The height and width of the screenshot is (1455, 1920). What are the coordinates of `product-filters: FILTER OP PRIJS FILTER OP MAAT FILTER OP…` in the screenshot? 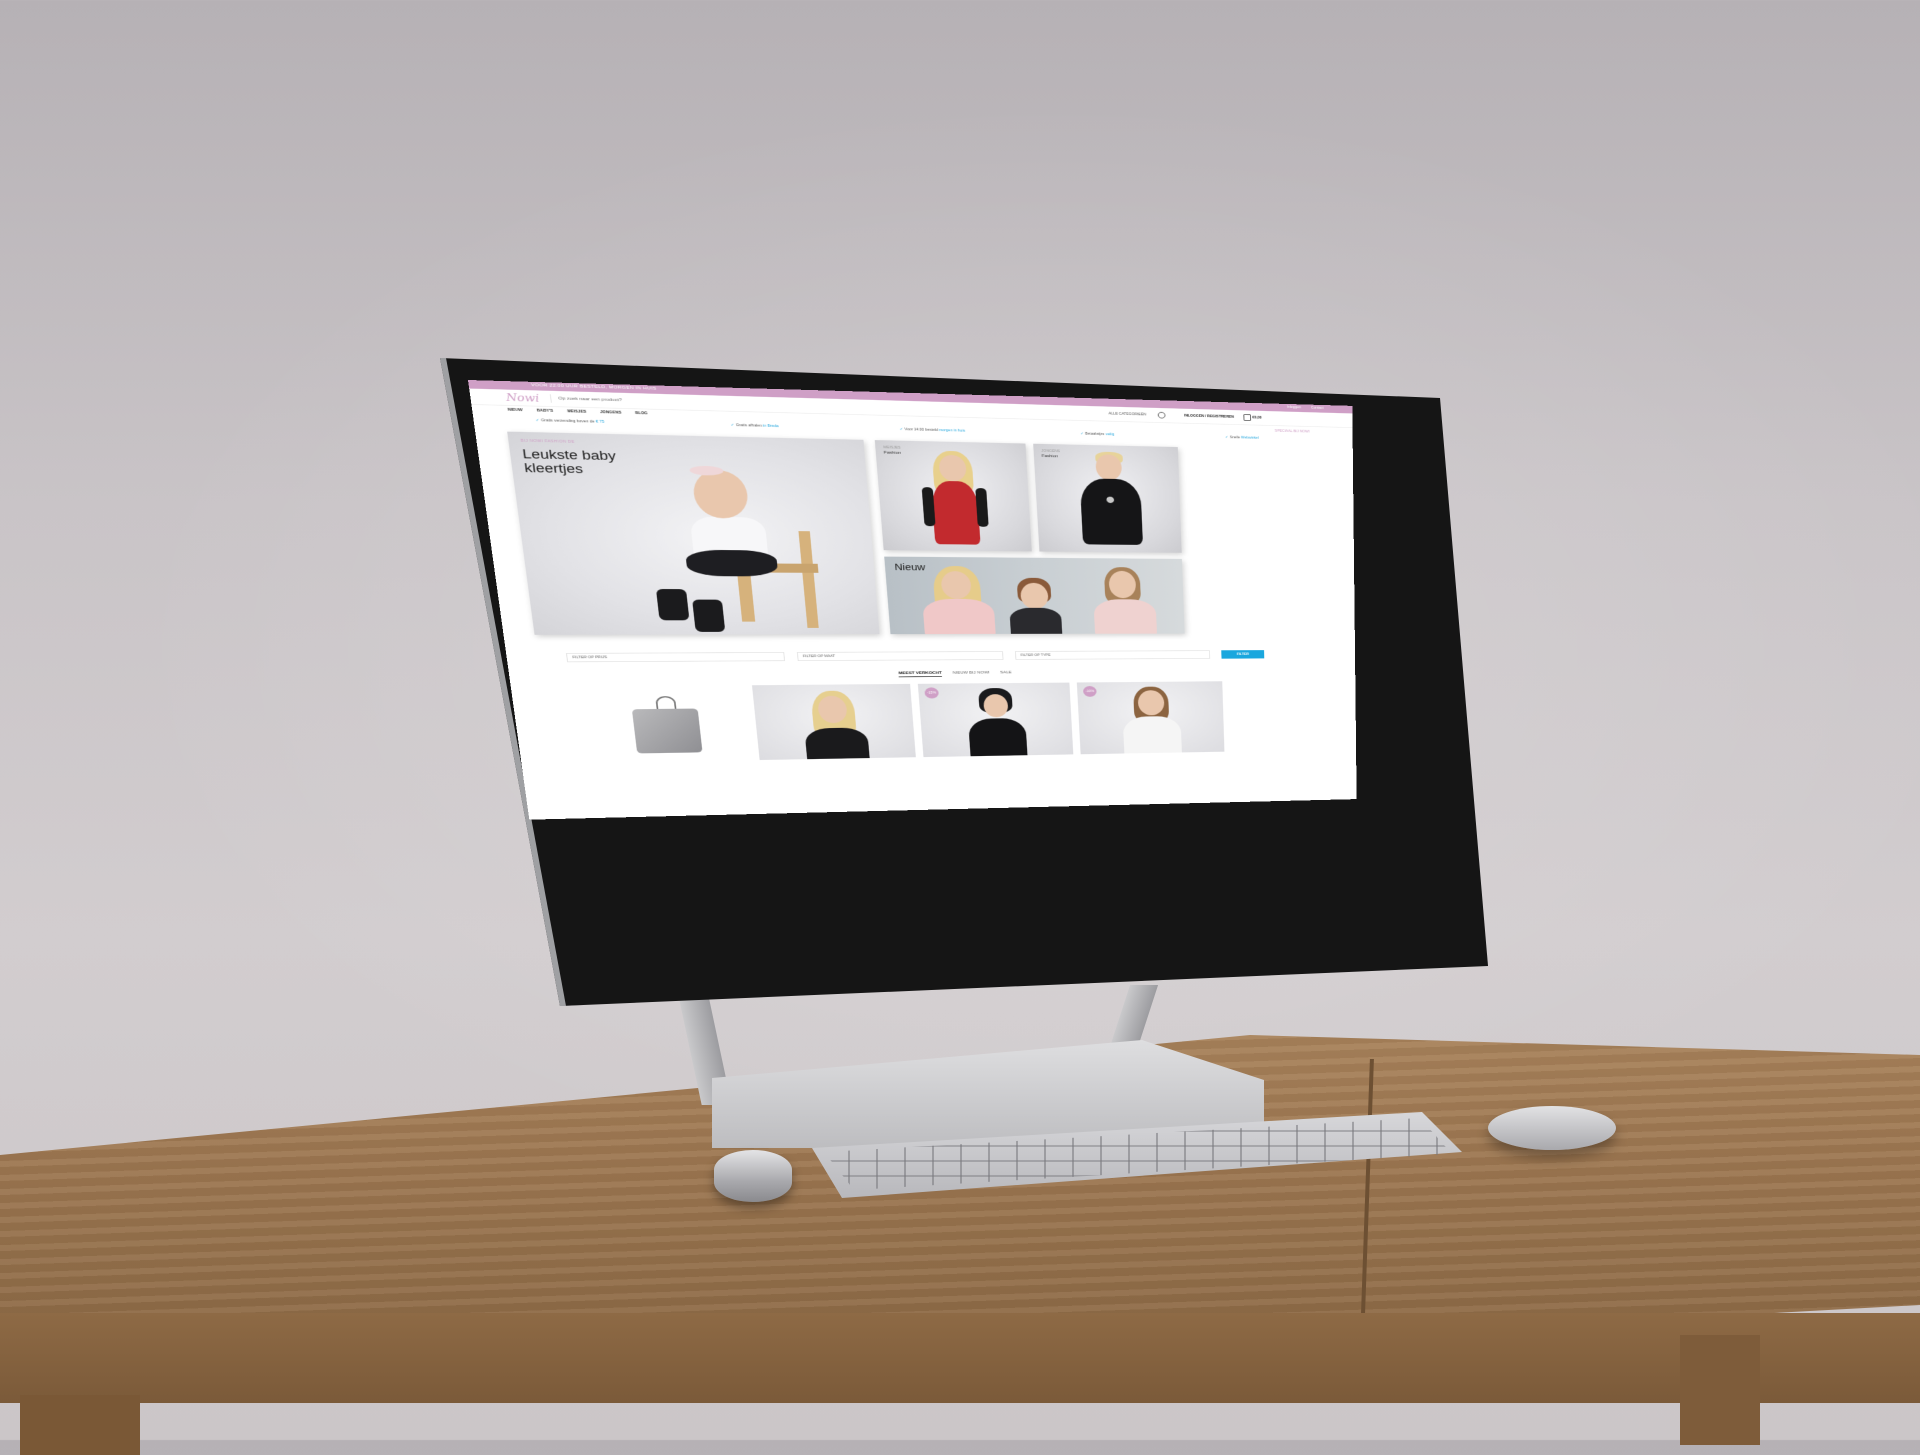 It's located at (915, 656).